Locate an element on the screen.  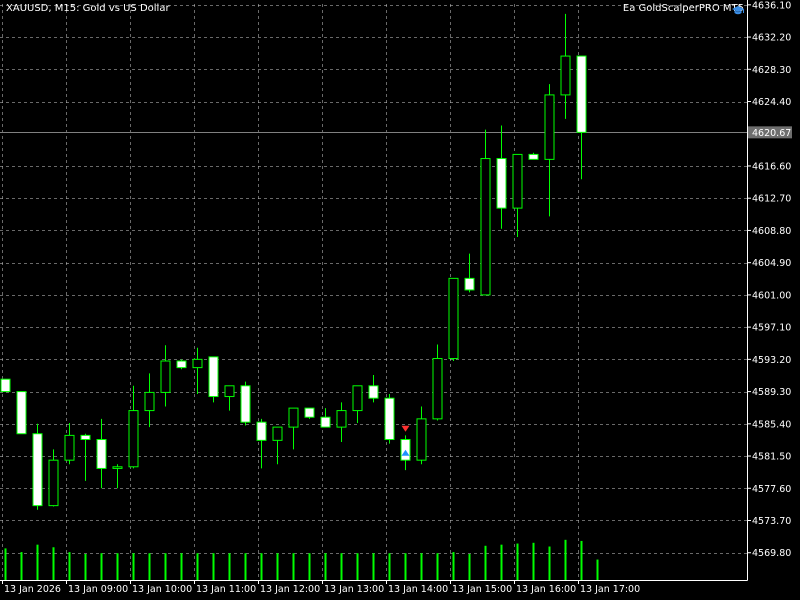
time-tick-label: 13 Jan 14:00 is located at coordinates (418, 589).